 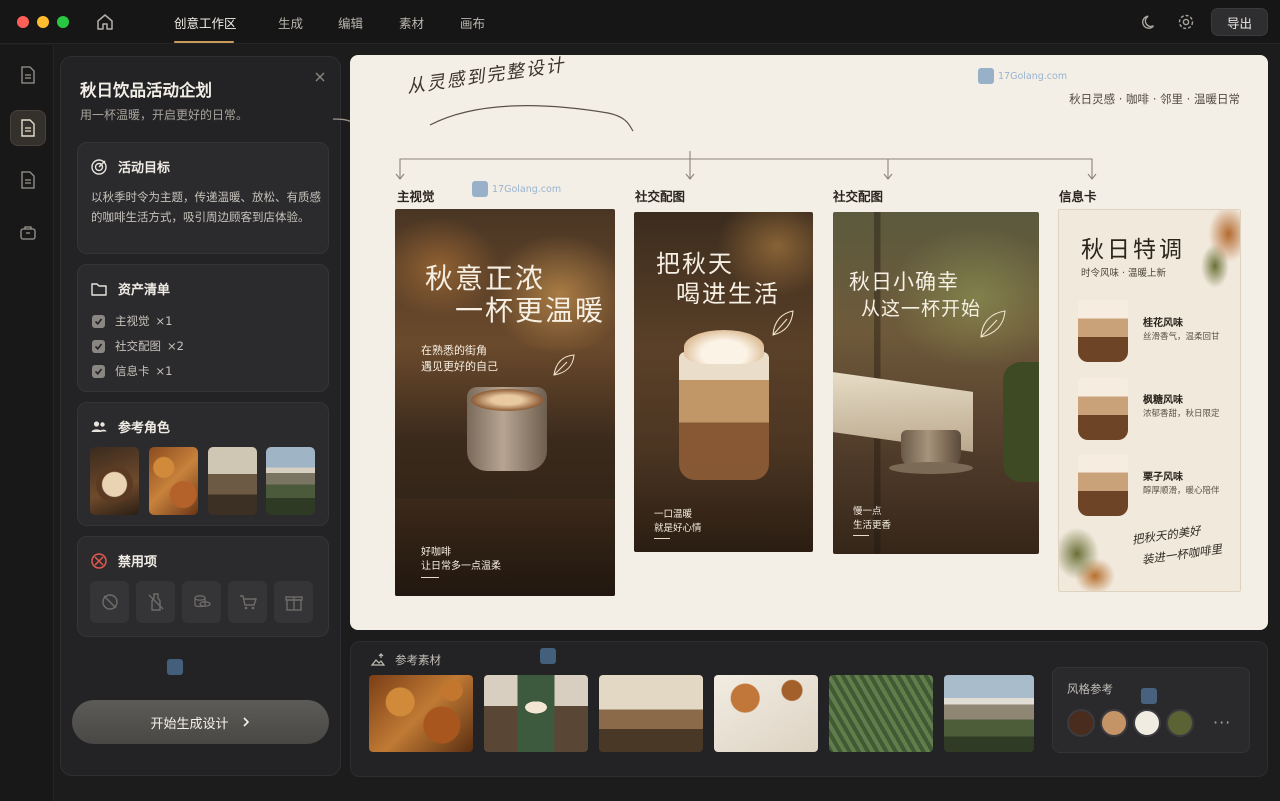 What do you see at coordinates (105, 22) in the screenshot?
I see `home-icon` at bounding box center [105, 22].